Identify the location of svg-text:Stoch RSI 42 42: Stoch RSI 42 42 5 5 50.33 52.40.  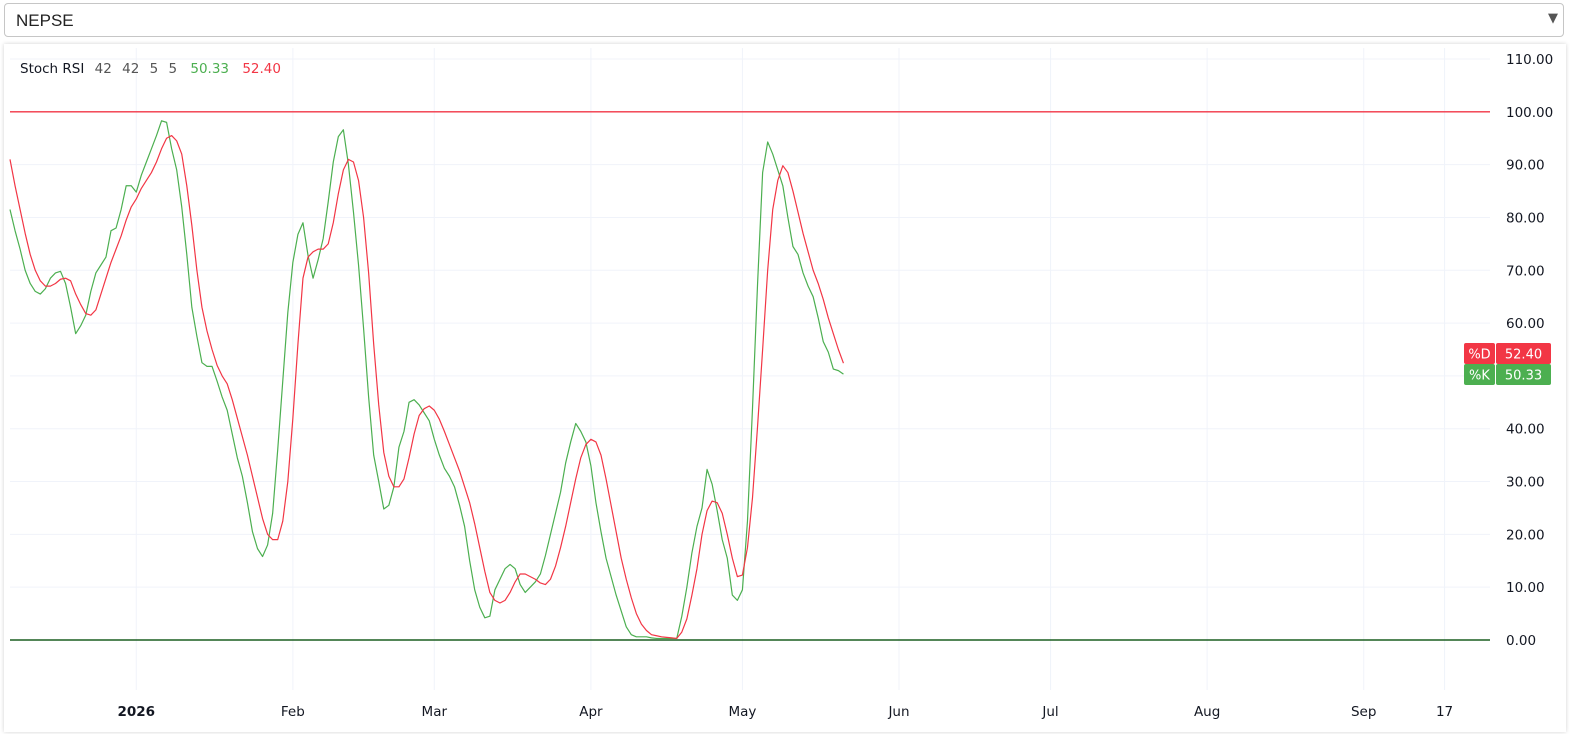
(150, 69).